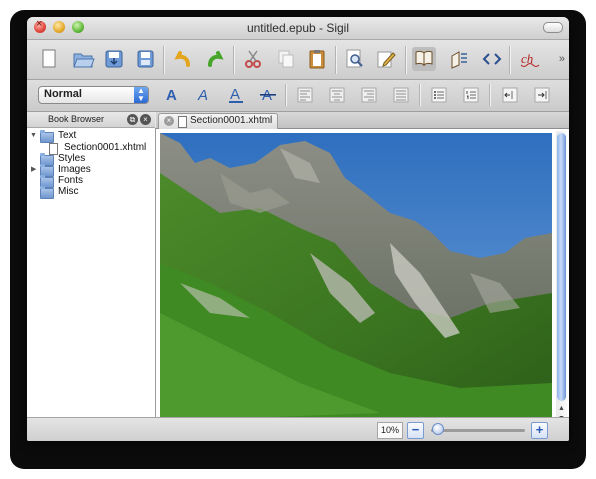 The image size is (596, 479). What do you see at coordinates (369, 95) in the screenshot?
I see `align-right-icon` at bounding box center [369, 95].